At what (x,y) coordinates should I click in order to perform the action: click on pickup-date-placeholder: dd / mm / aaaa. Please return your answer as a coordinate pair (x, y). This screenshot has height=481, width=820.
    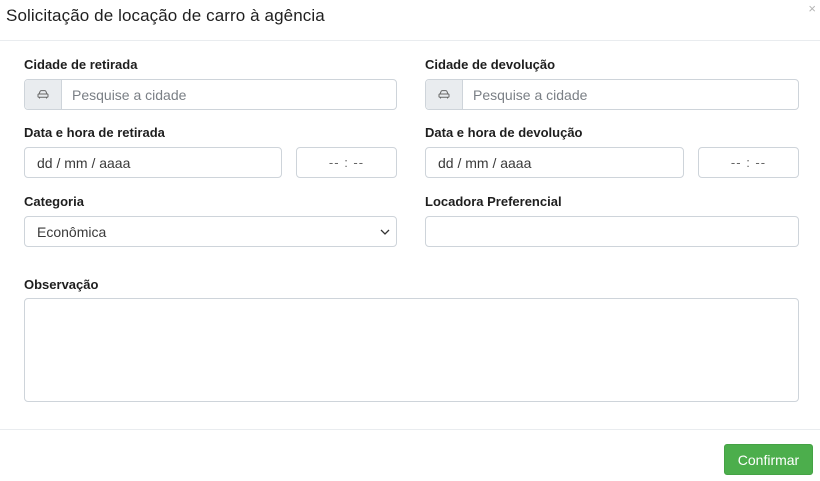
    Looking at the image, I should click on (84, 162).